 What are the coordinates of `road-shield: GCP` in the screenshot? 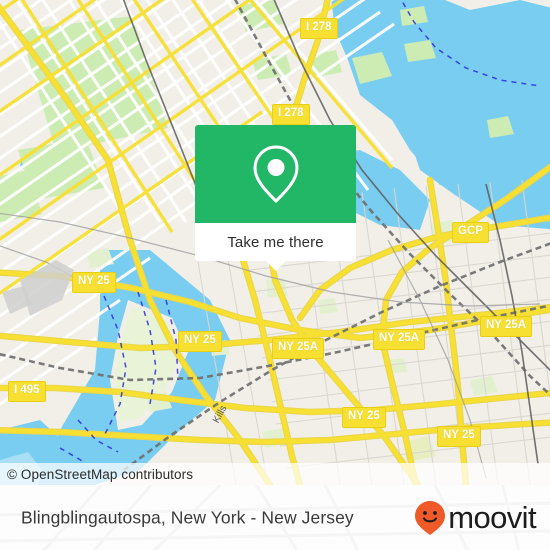 It's located at (470, 232).